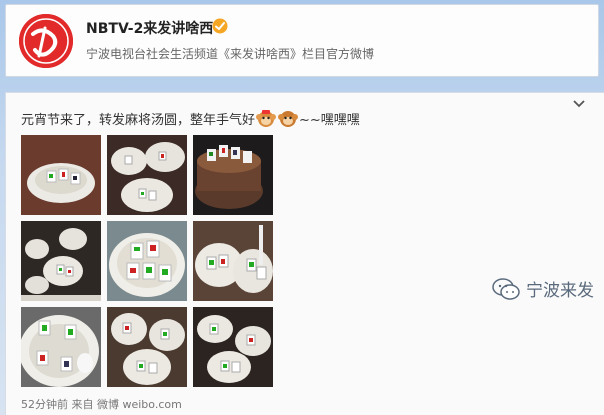 This screenshot has width=604, height=415. Describe the element at coordinates (61, 261) in the screenshot. I see `post-image-mahjong-tangyuan-tray` at that location.